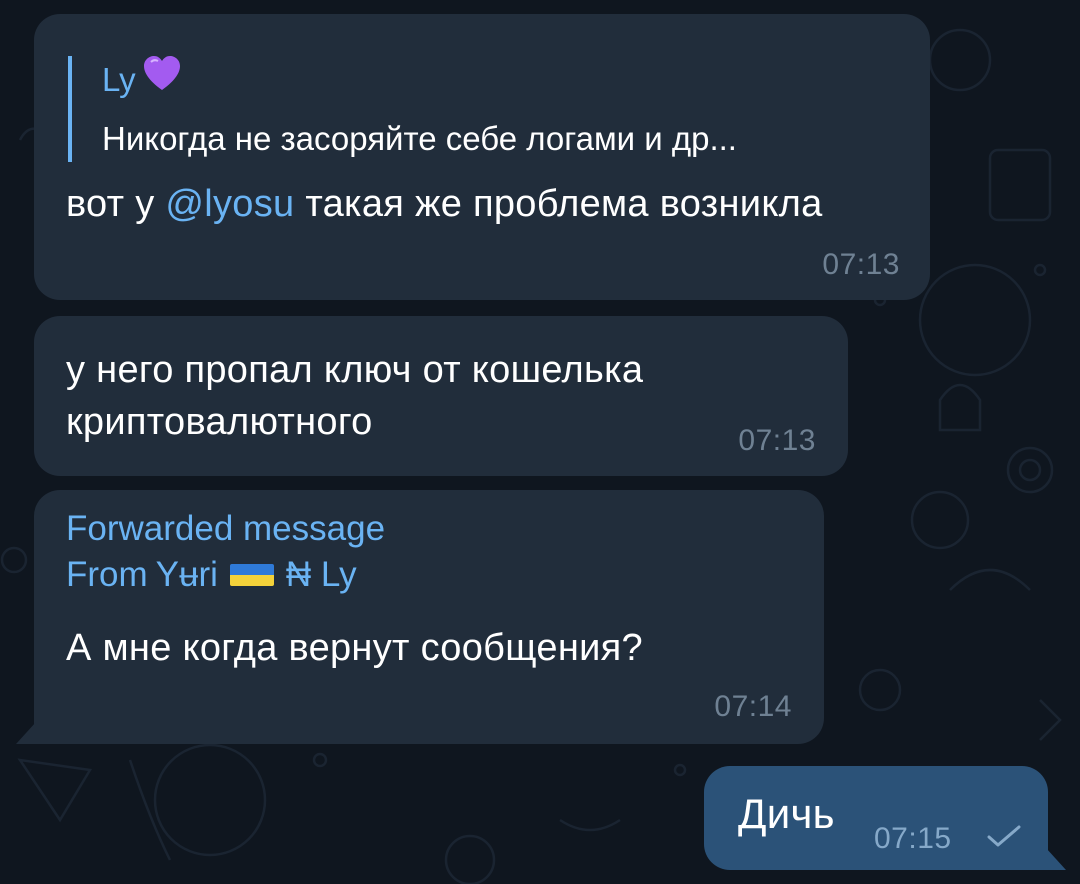  I want to click on message-time: 07:14, so click(753, 706).